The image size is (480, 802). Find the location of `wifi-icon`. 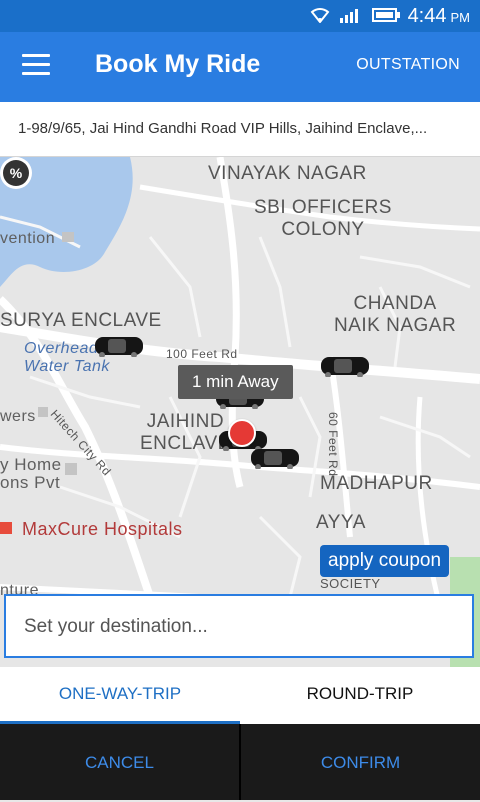

wifi-icon is located at coordinates (320, 15).